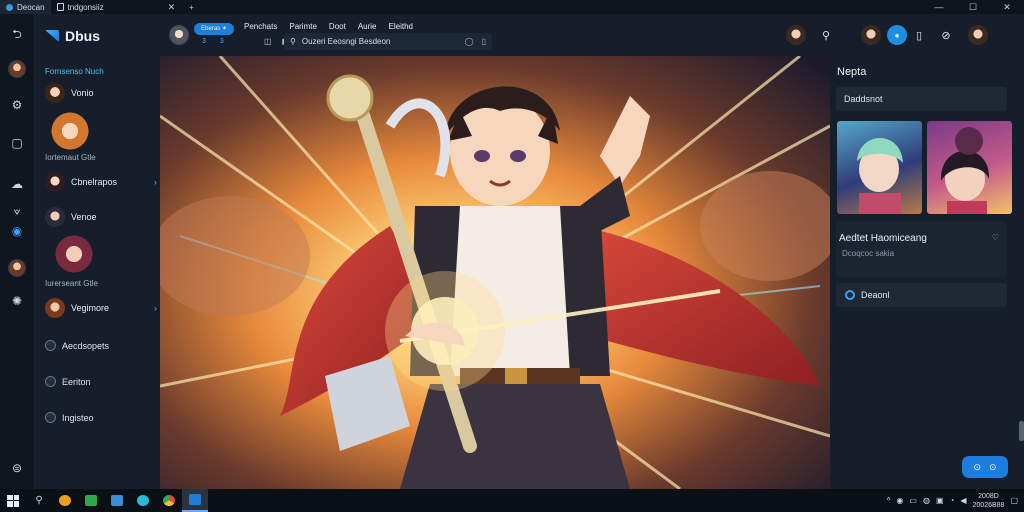 This screenshot has width=1024, height=512. What do you see at coordinates (195, 500) in the screenshot?
I see `active-app-icon` at bounding box center [195, 500].